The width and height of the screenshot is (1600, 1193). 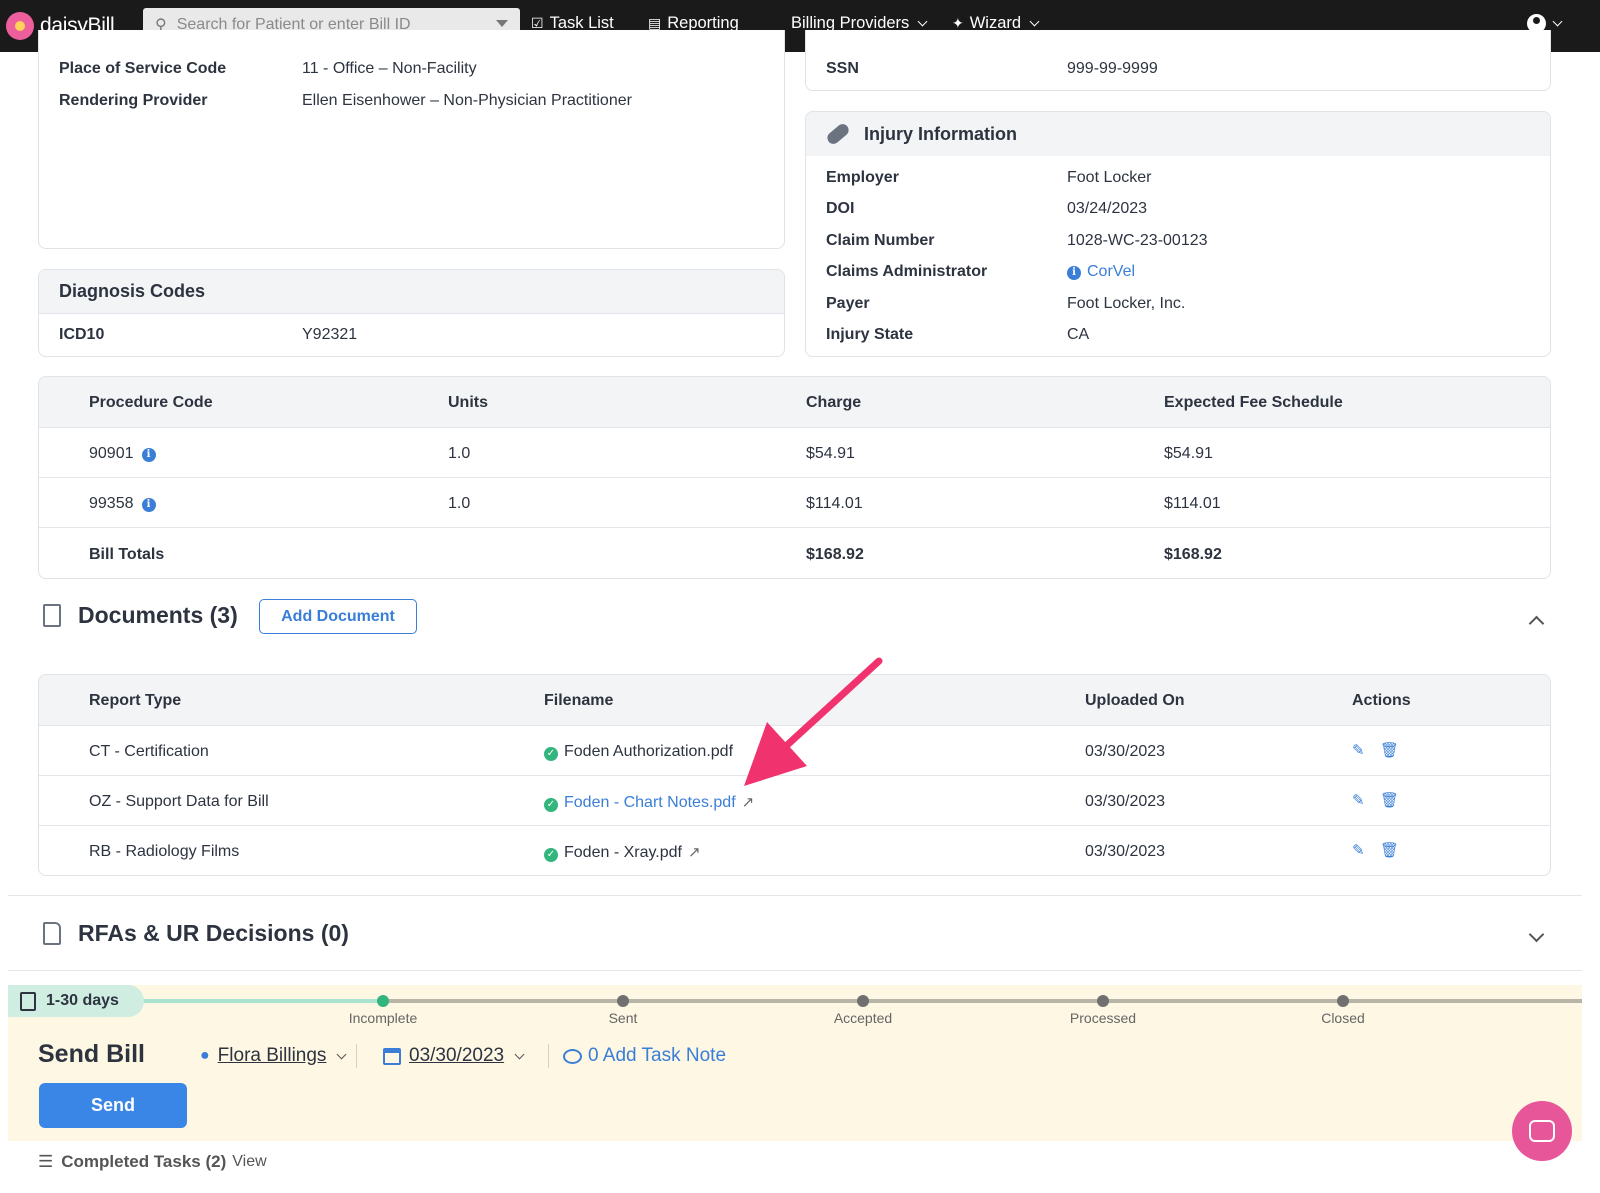 I want to click on task-assignee-dropdown: ● Flora Billings, so click(x=273, y=1056).